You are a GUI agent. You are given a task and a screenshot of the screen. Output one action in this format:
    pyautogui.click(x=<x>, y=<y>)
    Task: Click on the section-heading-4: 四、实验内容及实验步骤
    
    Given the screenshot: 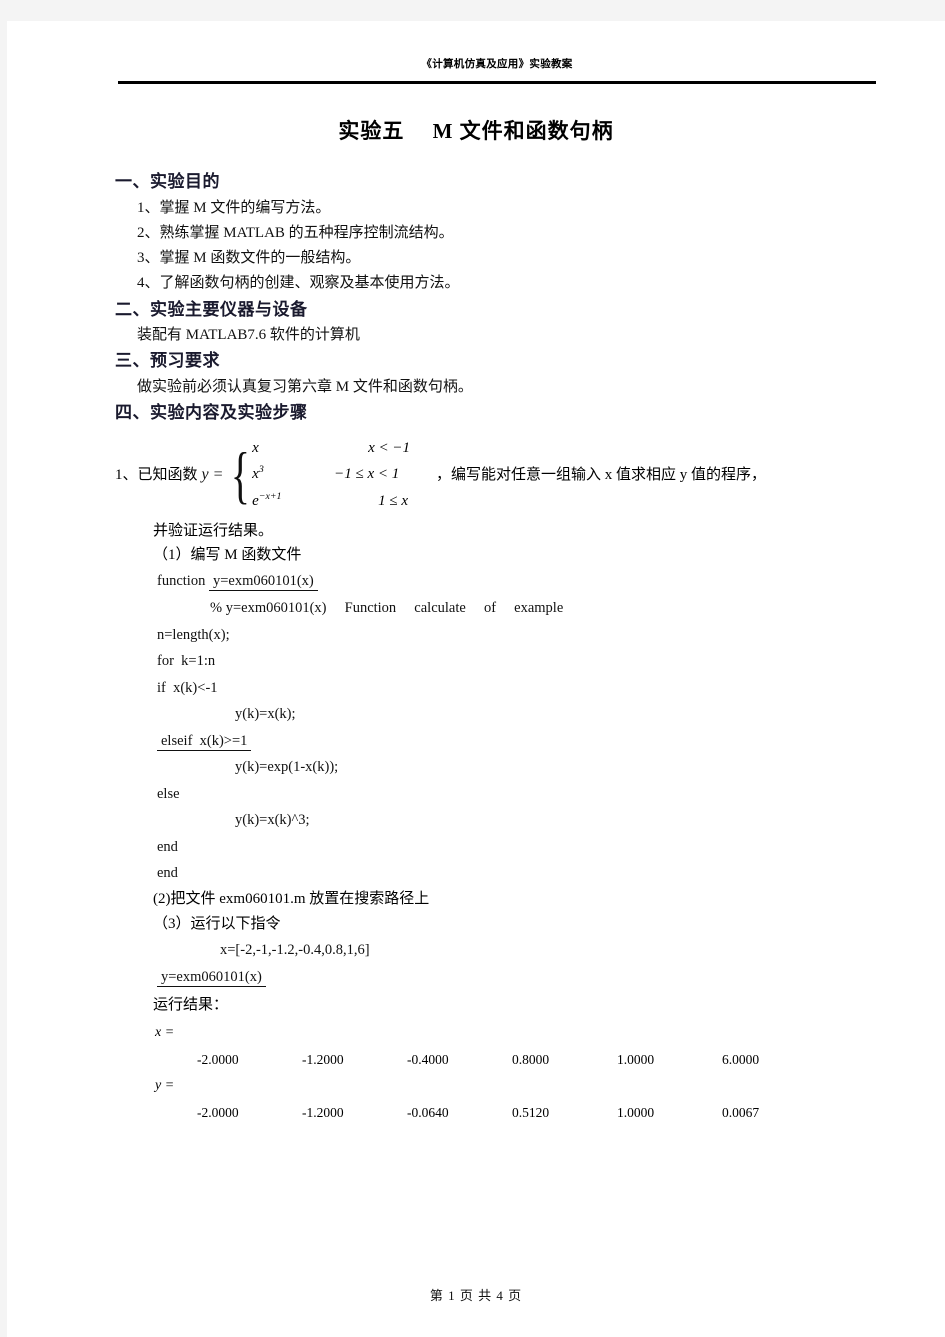 What is the action you would take?
    pyautogui.click(x=211, y=413)
    